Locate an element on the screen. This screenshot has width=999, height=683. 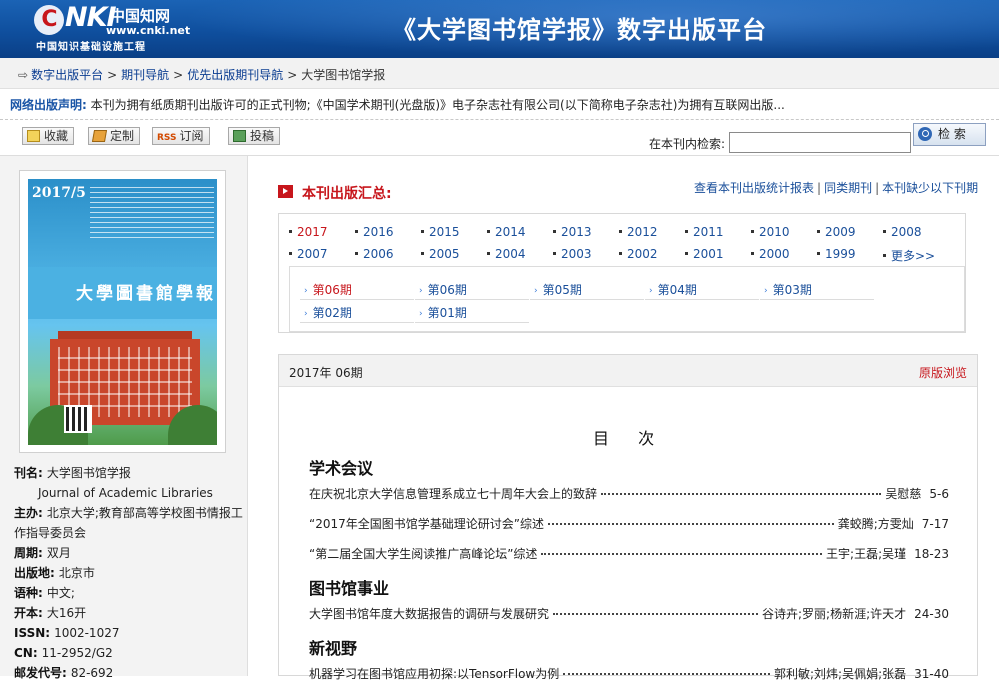
info-cn: CN: 11-2952/G2 is located at coordinates (63, 653).